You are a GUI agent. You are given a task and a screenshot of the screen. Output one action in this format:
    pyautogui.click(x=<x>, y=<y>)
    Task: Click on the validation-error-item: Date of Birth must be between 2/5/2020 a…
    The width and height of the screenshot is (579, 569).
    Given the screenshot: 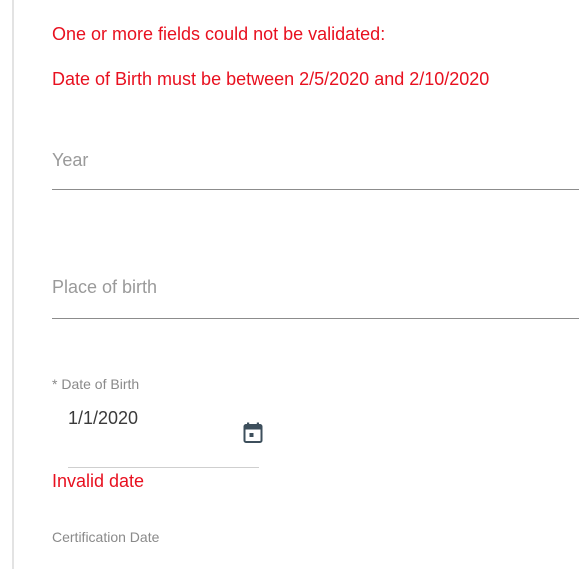 What is the action you would take?
    pyautogui.click(x=271, y=79)
    